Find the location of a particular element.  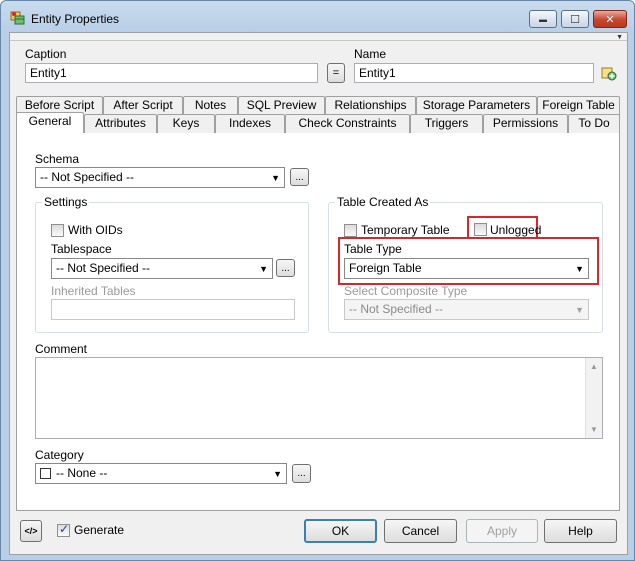

help-button: Help is located at coordinates (580, 531).